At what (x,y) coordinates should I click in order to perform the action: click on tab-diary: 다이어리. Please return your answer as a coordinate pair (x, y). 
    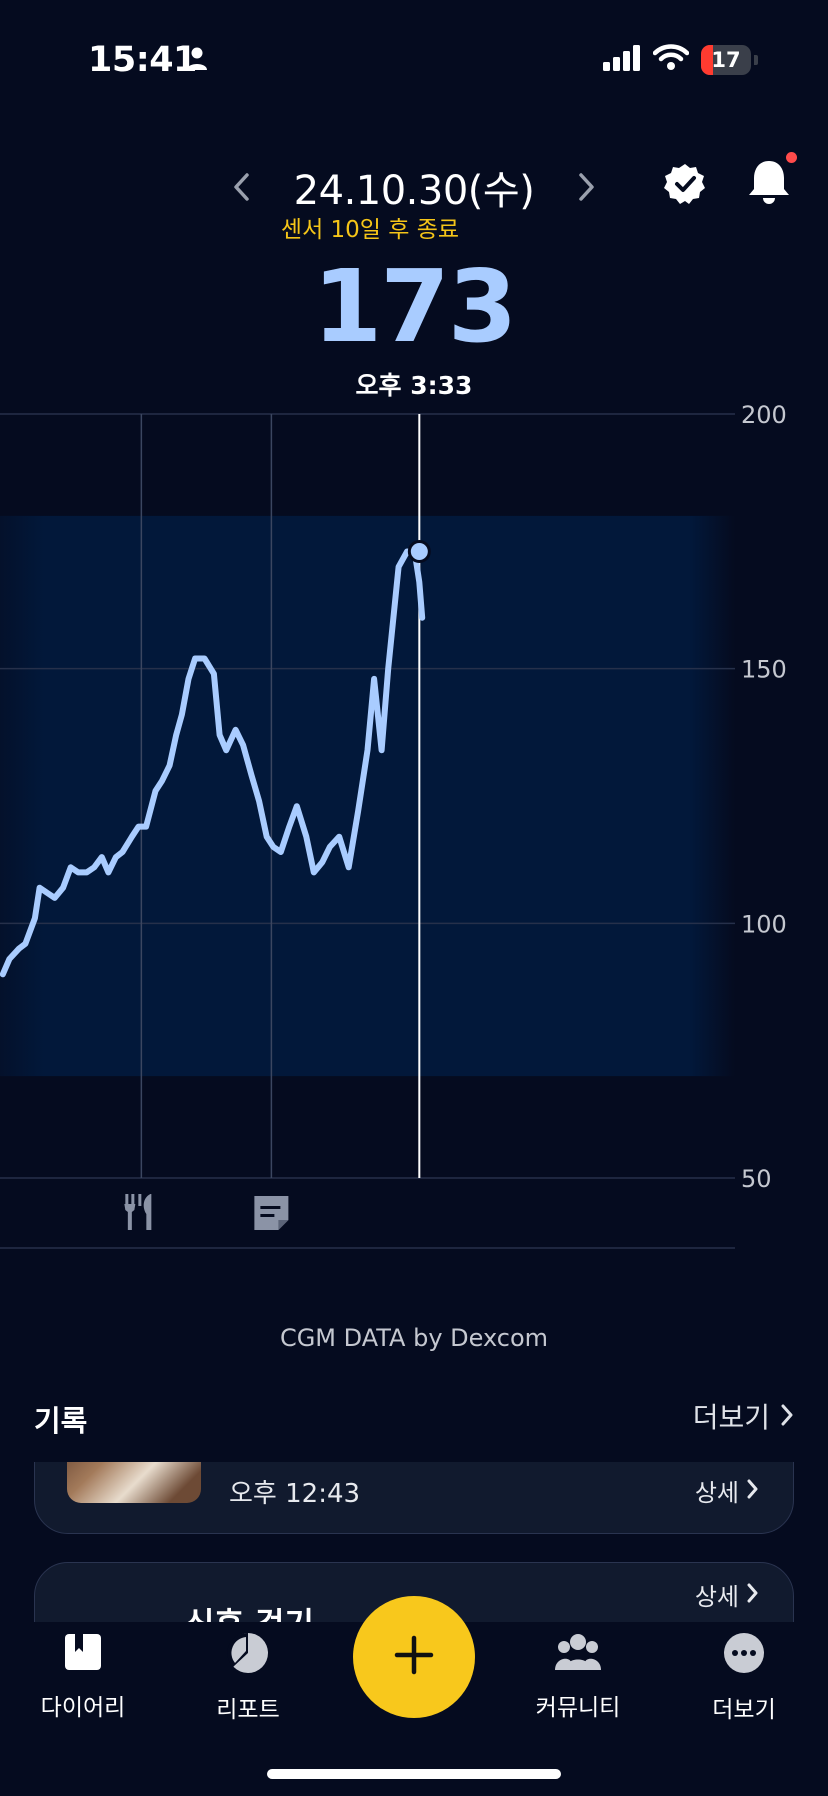
    Looking at the image, I should click on (83, 1677).